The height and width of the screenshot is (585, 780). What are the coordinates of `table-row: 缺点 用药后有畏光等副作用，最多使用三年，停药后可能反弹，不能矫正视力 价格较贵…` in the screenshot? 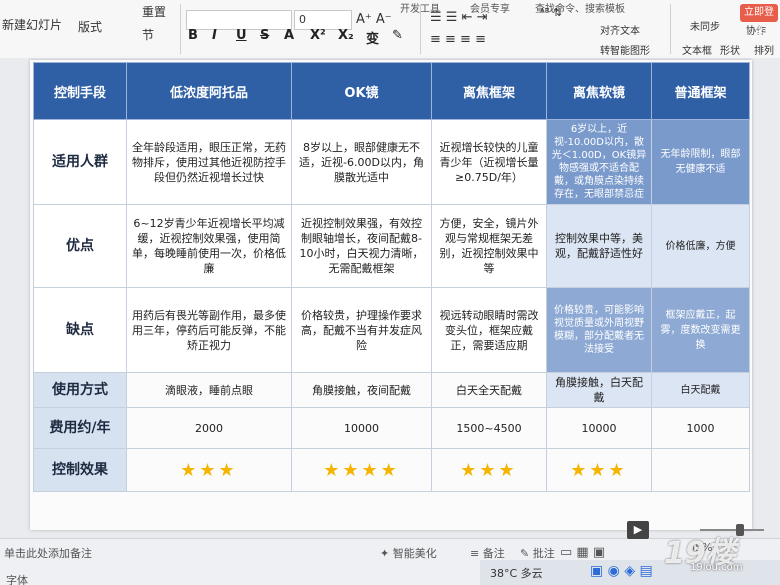 It's located at (391, 330).